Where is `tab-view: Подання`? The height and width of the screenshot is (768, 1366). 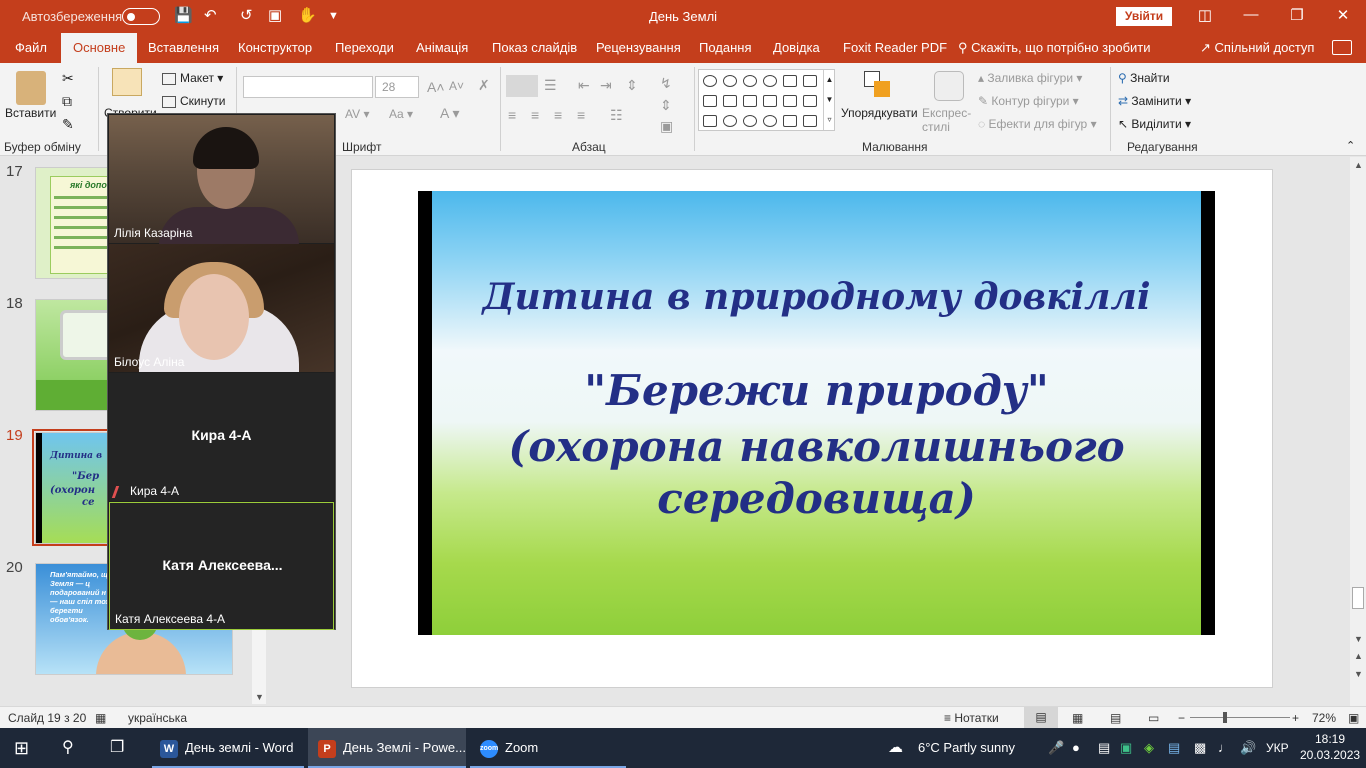
tab-view: Подання is located at coordinates (725, 48).